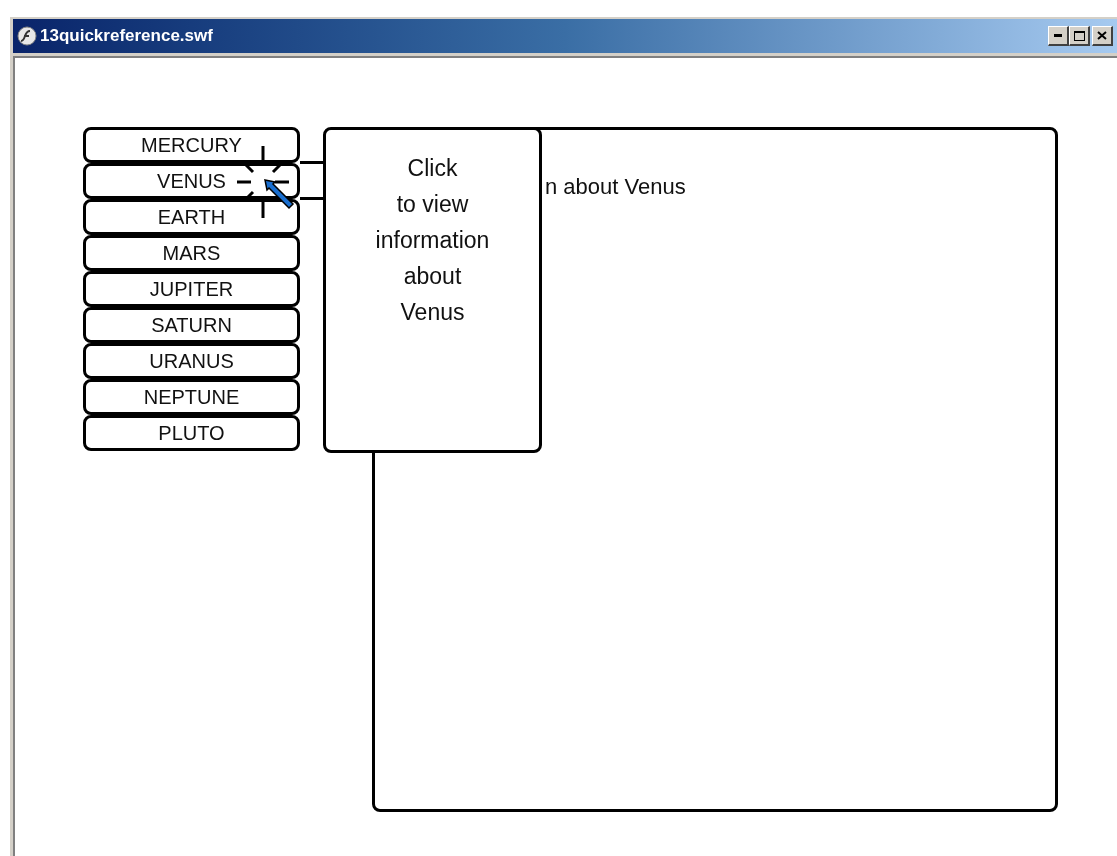  Describe the element at coordinates (191, 325) in the screenshot. I see `planet-button: SATURN` at that location.